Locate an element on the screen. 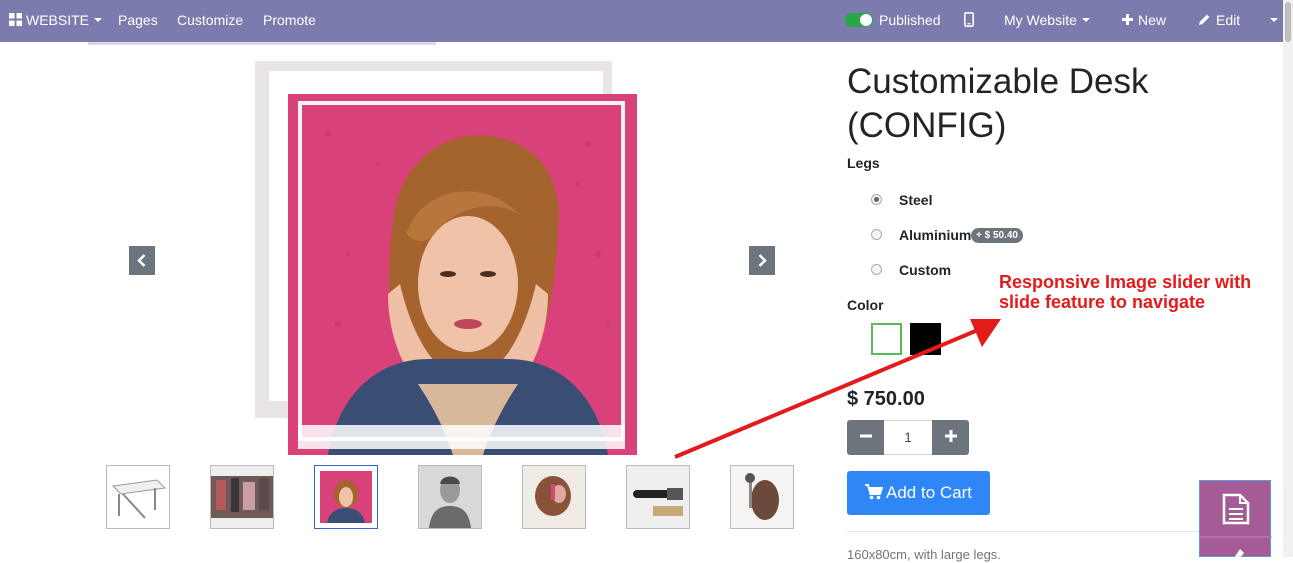 The height and width of the screenshot is (563, 1293). color-label: Color is located at coordinates (865, 305).